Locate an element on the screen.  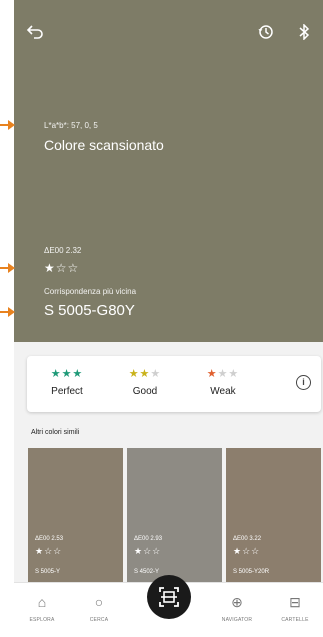
info-icon: i is located at coordinates (303, 382).